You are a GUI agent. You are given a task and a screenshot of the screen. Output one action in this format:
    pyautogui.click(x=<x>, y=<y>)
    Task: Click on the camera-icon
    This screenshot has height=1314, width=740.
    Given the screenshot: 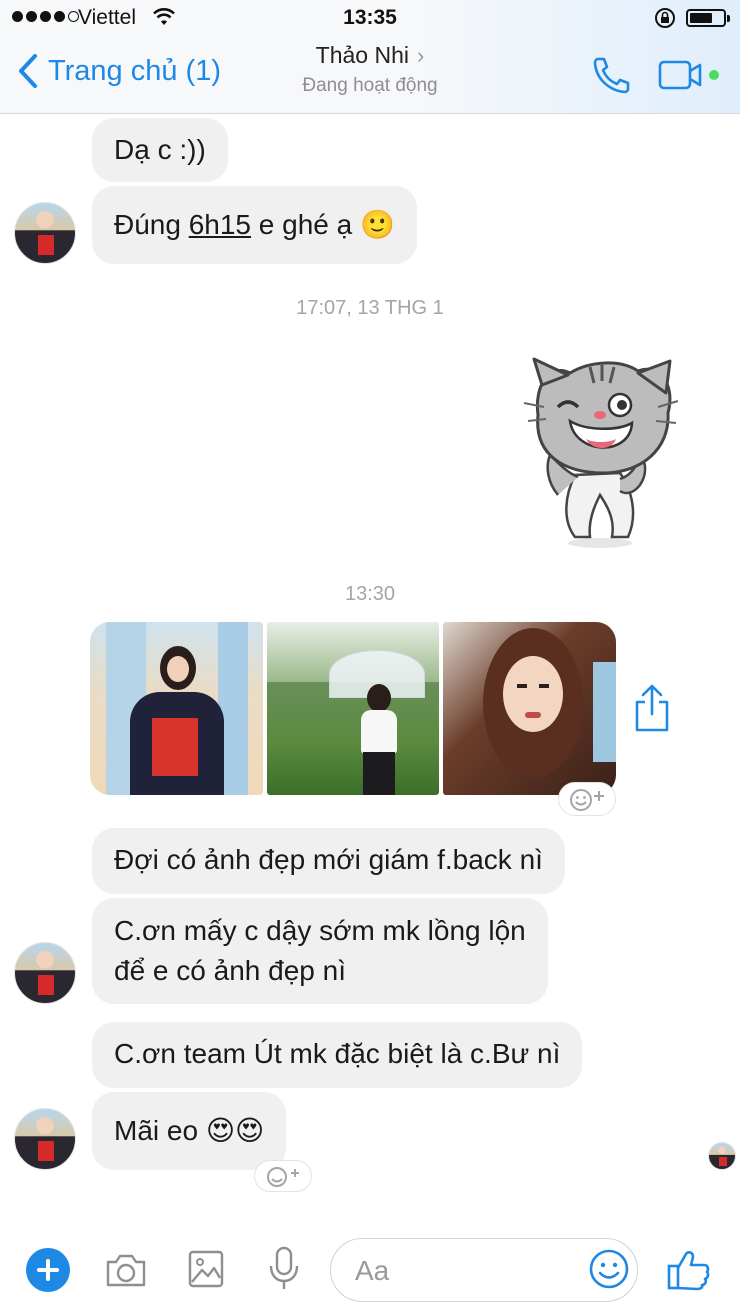 What is the action you would take?
    pyautogui.click(x=126, y=1270)
    